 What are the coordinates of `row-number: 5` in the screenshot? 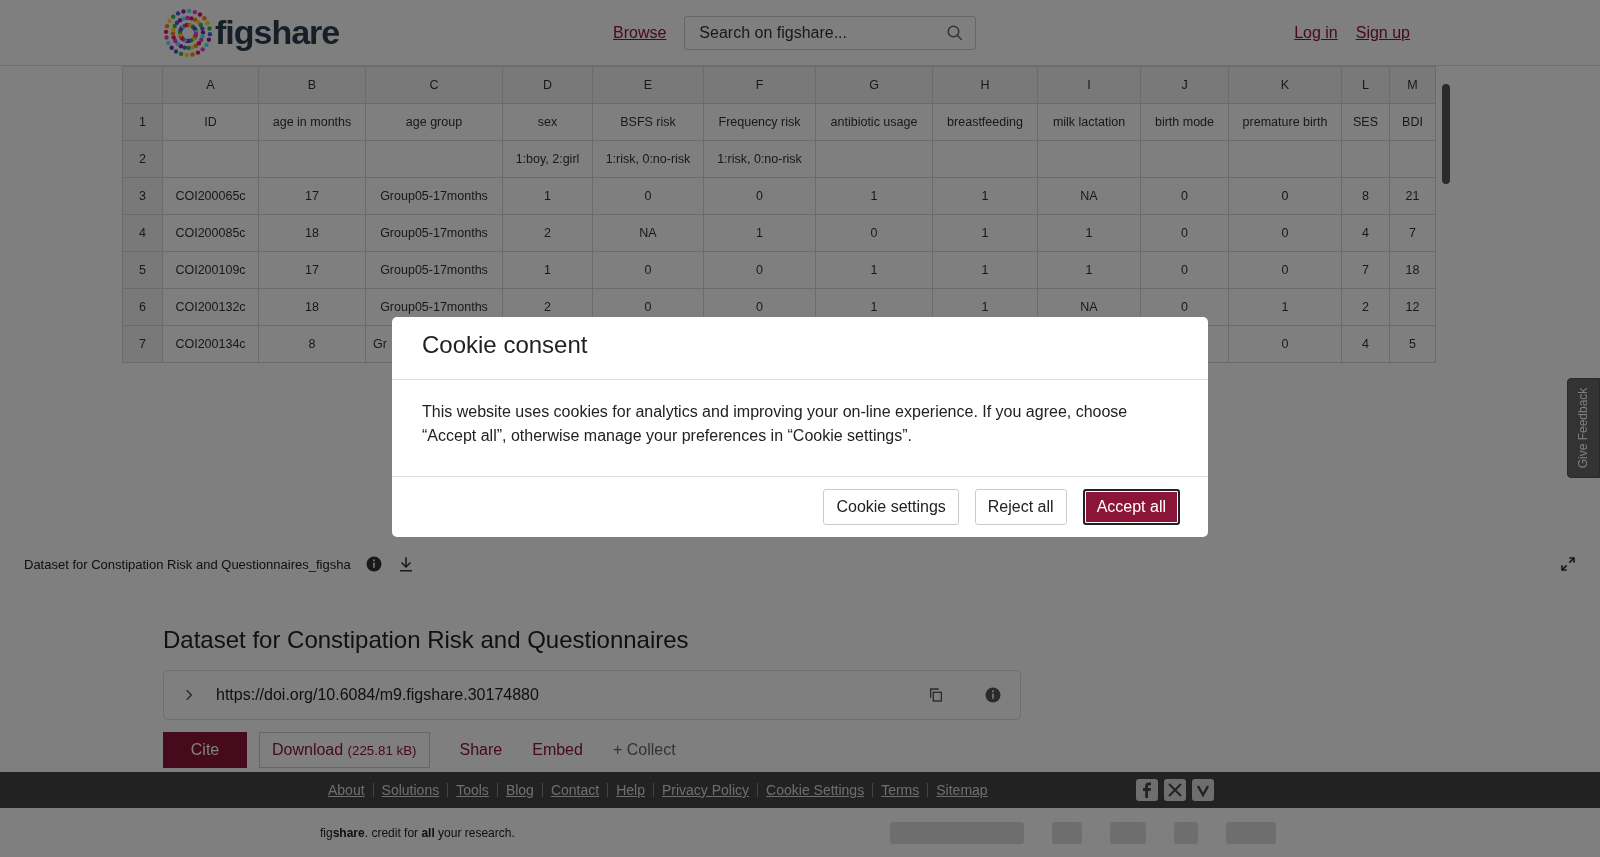 It's located at (142, 270).